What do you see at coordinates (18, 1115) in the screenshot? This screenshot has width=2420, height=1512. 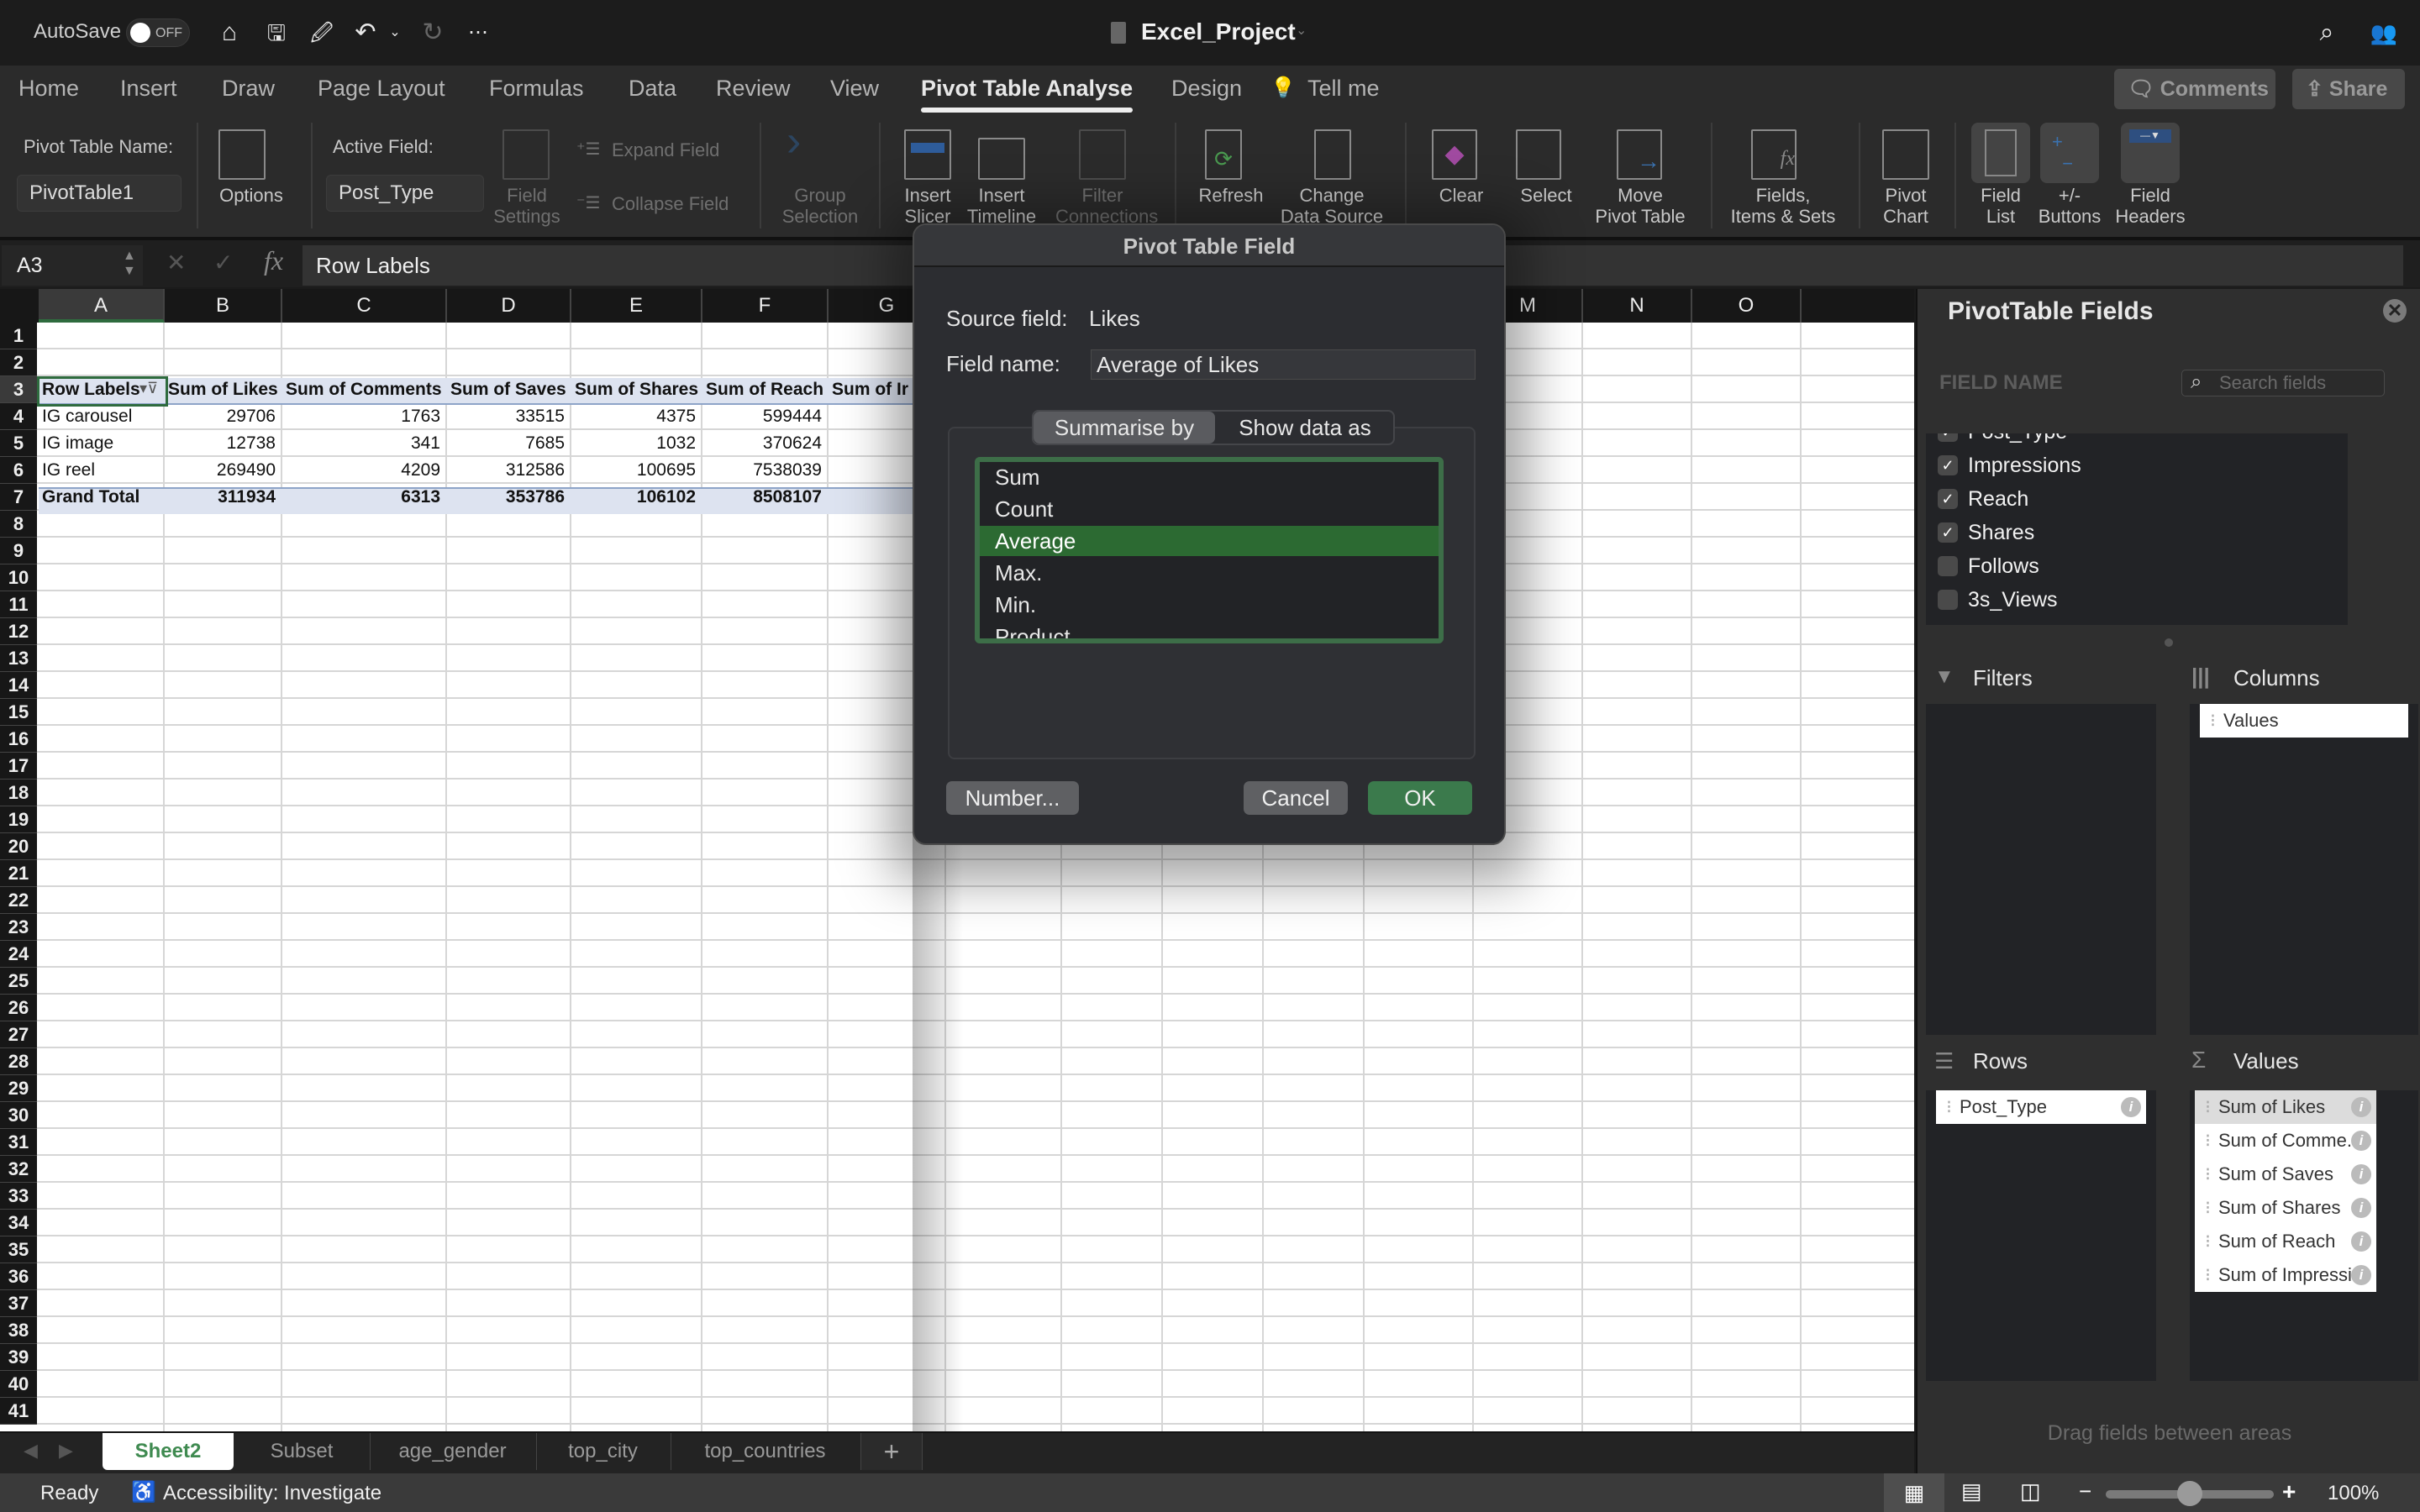 I see `row-header-30: 30` at bounding box center [18, 1115].